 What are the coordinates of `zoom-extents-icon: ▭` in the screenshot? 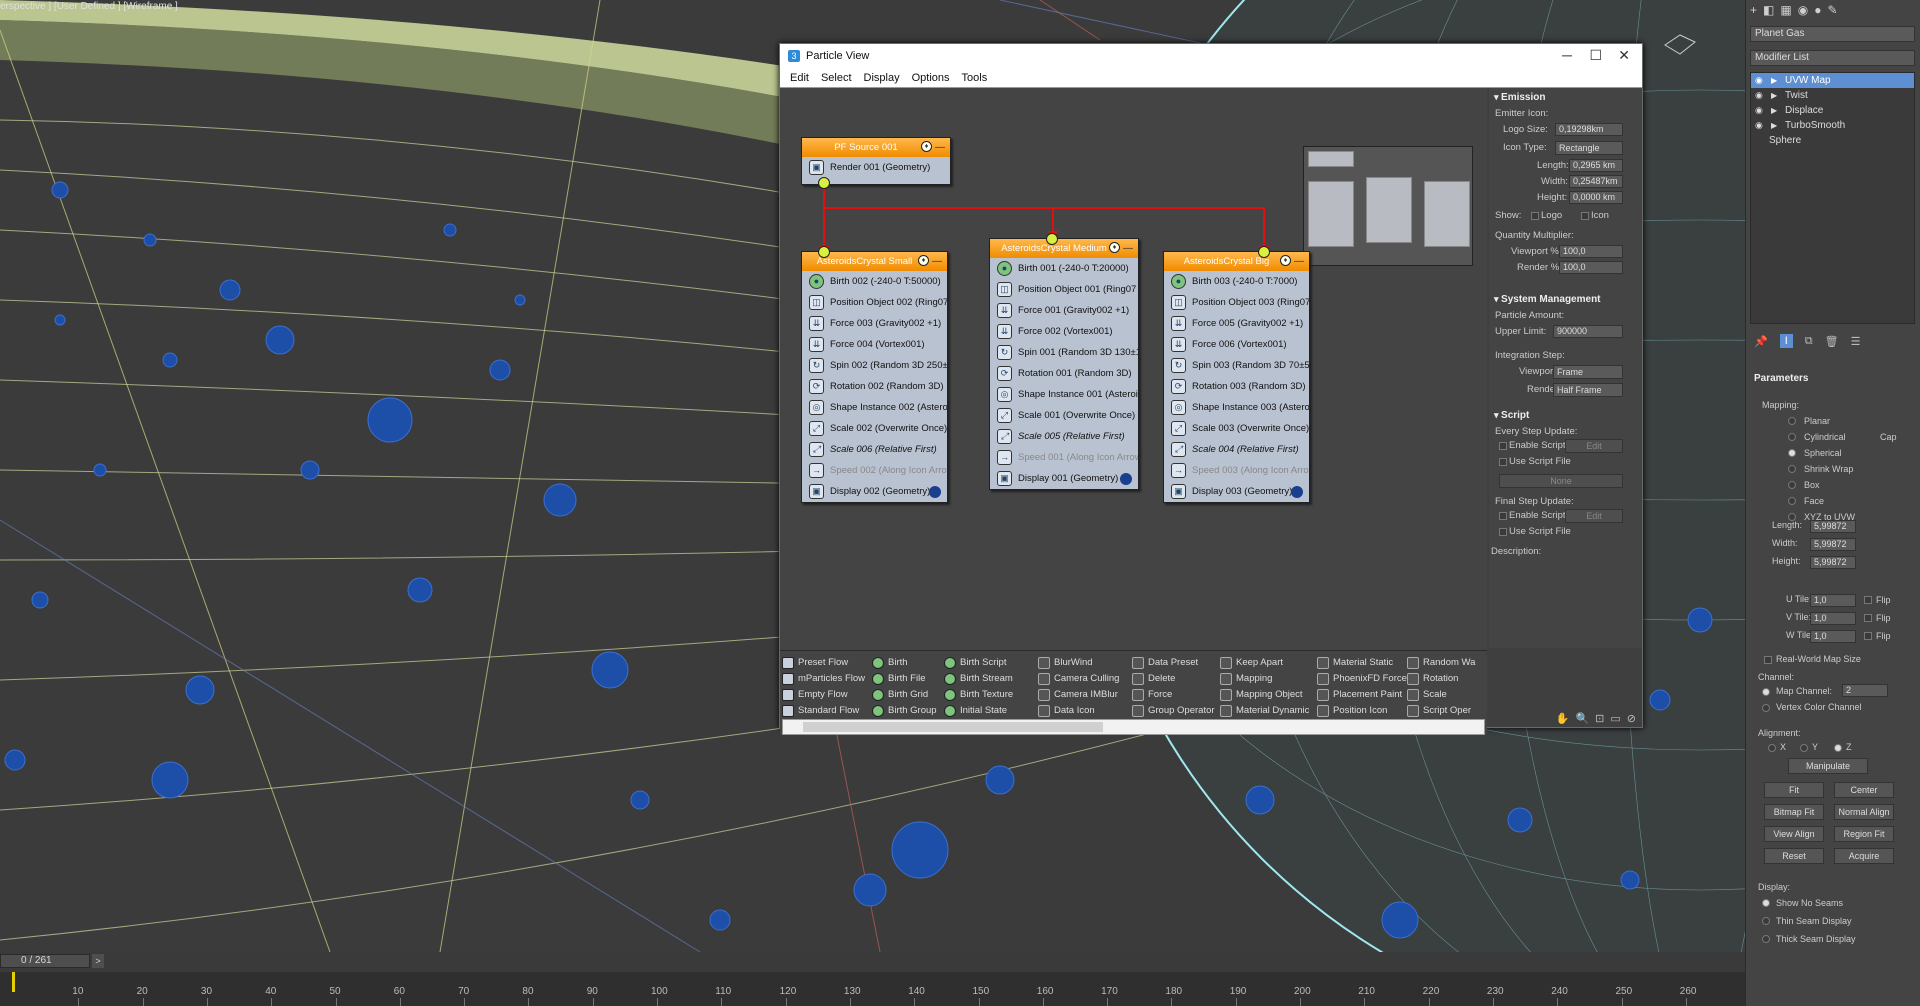 It's located at (1615, 718).